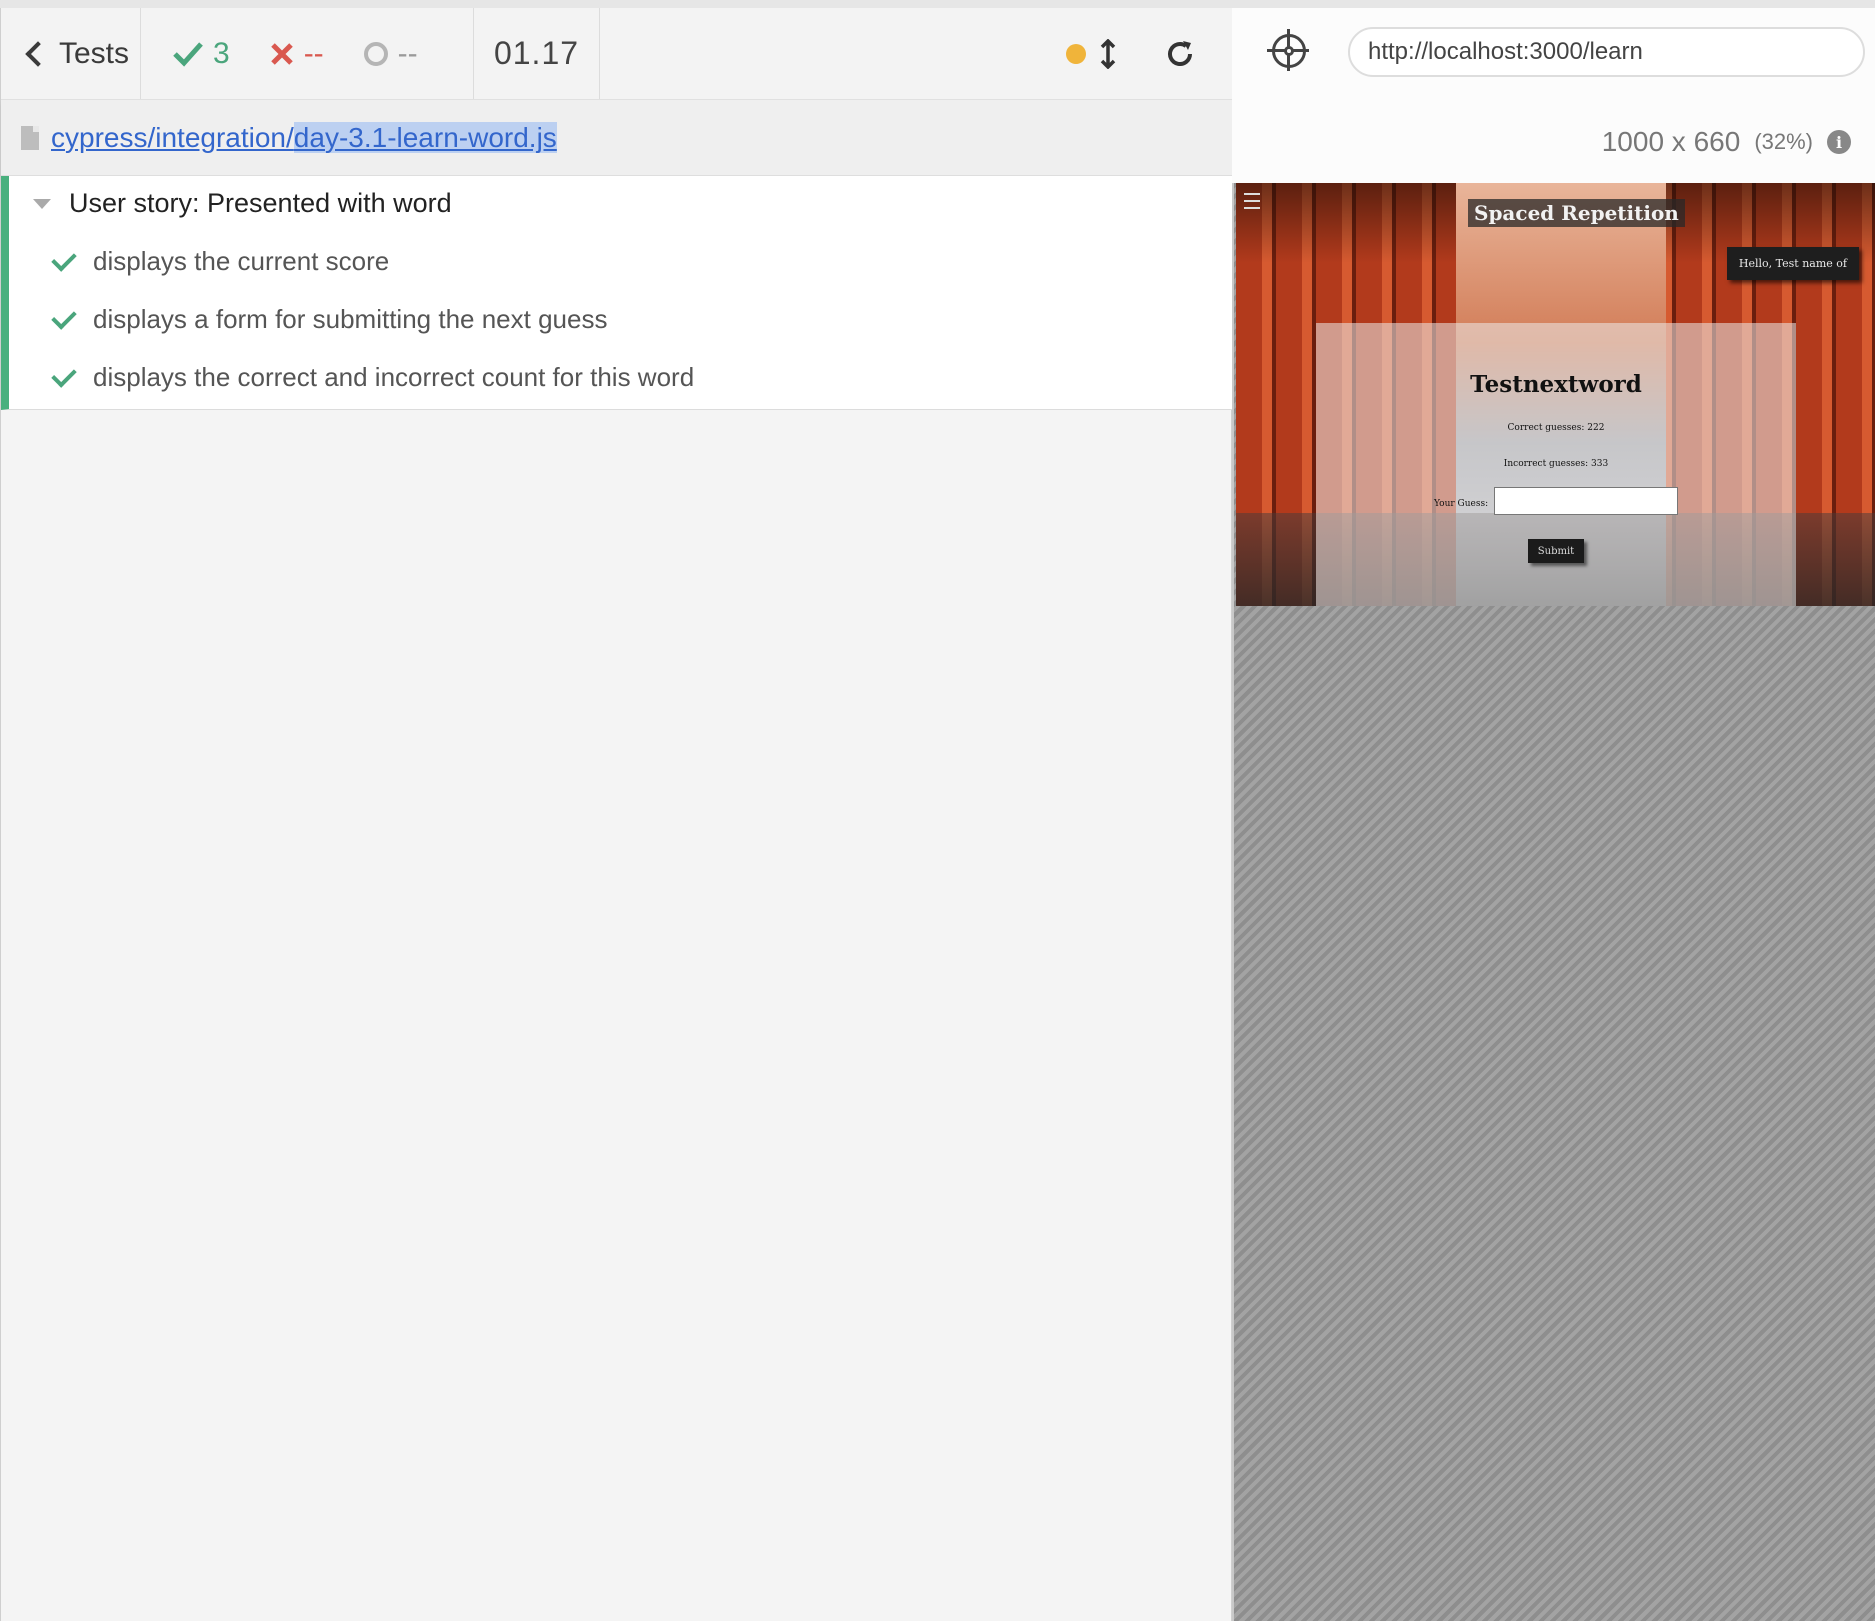 This screenshot has width=1875, height=1621. What do you see at coordinates (833, 53) in the screenshot?
I see `header-spacer` at bounding box center [833, 53].